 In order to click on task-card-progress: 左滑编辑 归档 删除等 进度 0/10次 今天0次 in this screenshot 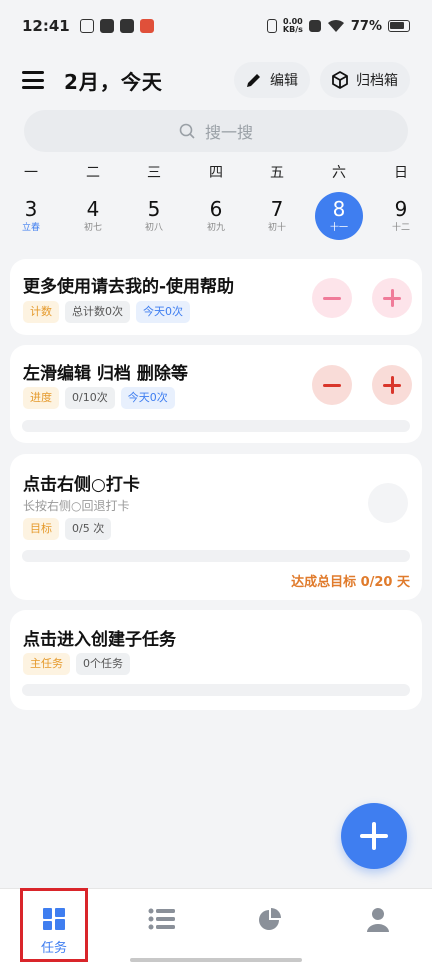, I will do `click(216, 394)`.